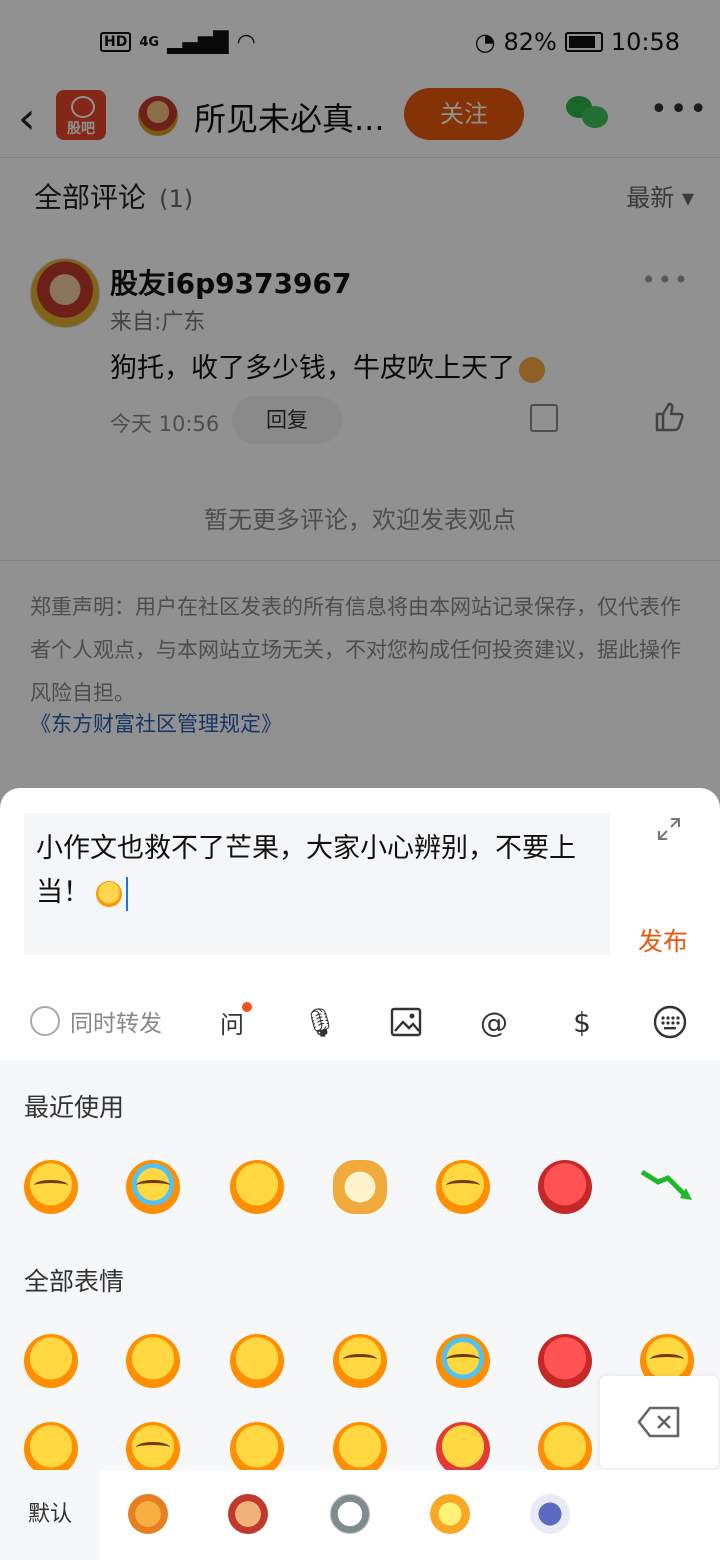 The width and height of the screenshot is (720, 1560). Describe the element at coordinates (360, 1187) in the screenshot. I see `emoji-doge-icon` at that location.